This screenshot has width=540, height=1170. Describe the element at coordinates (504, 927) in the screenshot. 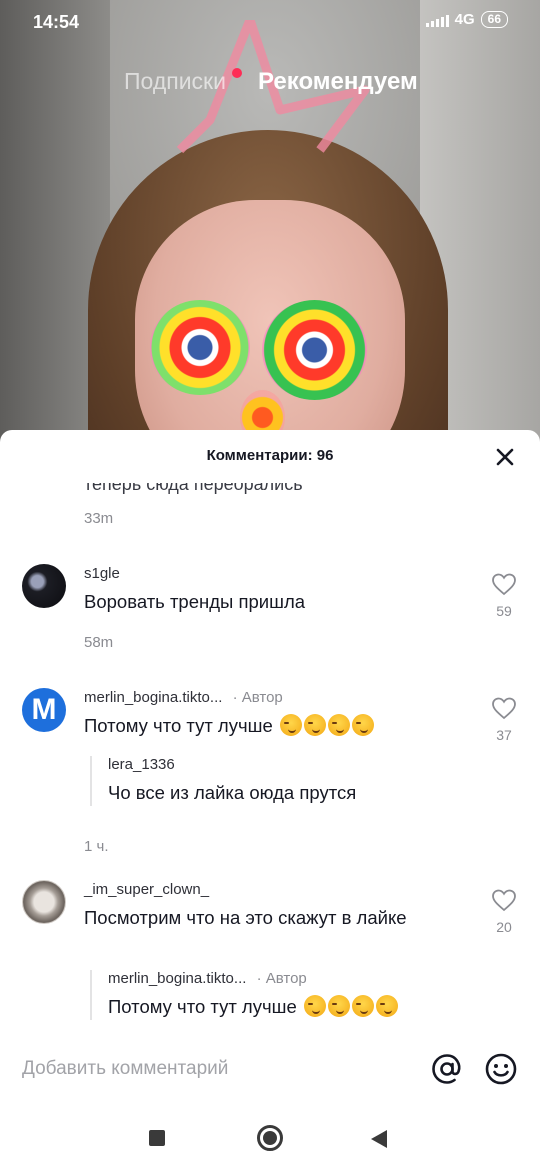

I see `like-count: 20` at that location.